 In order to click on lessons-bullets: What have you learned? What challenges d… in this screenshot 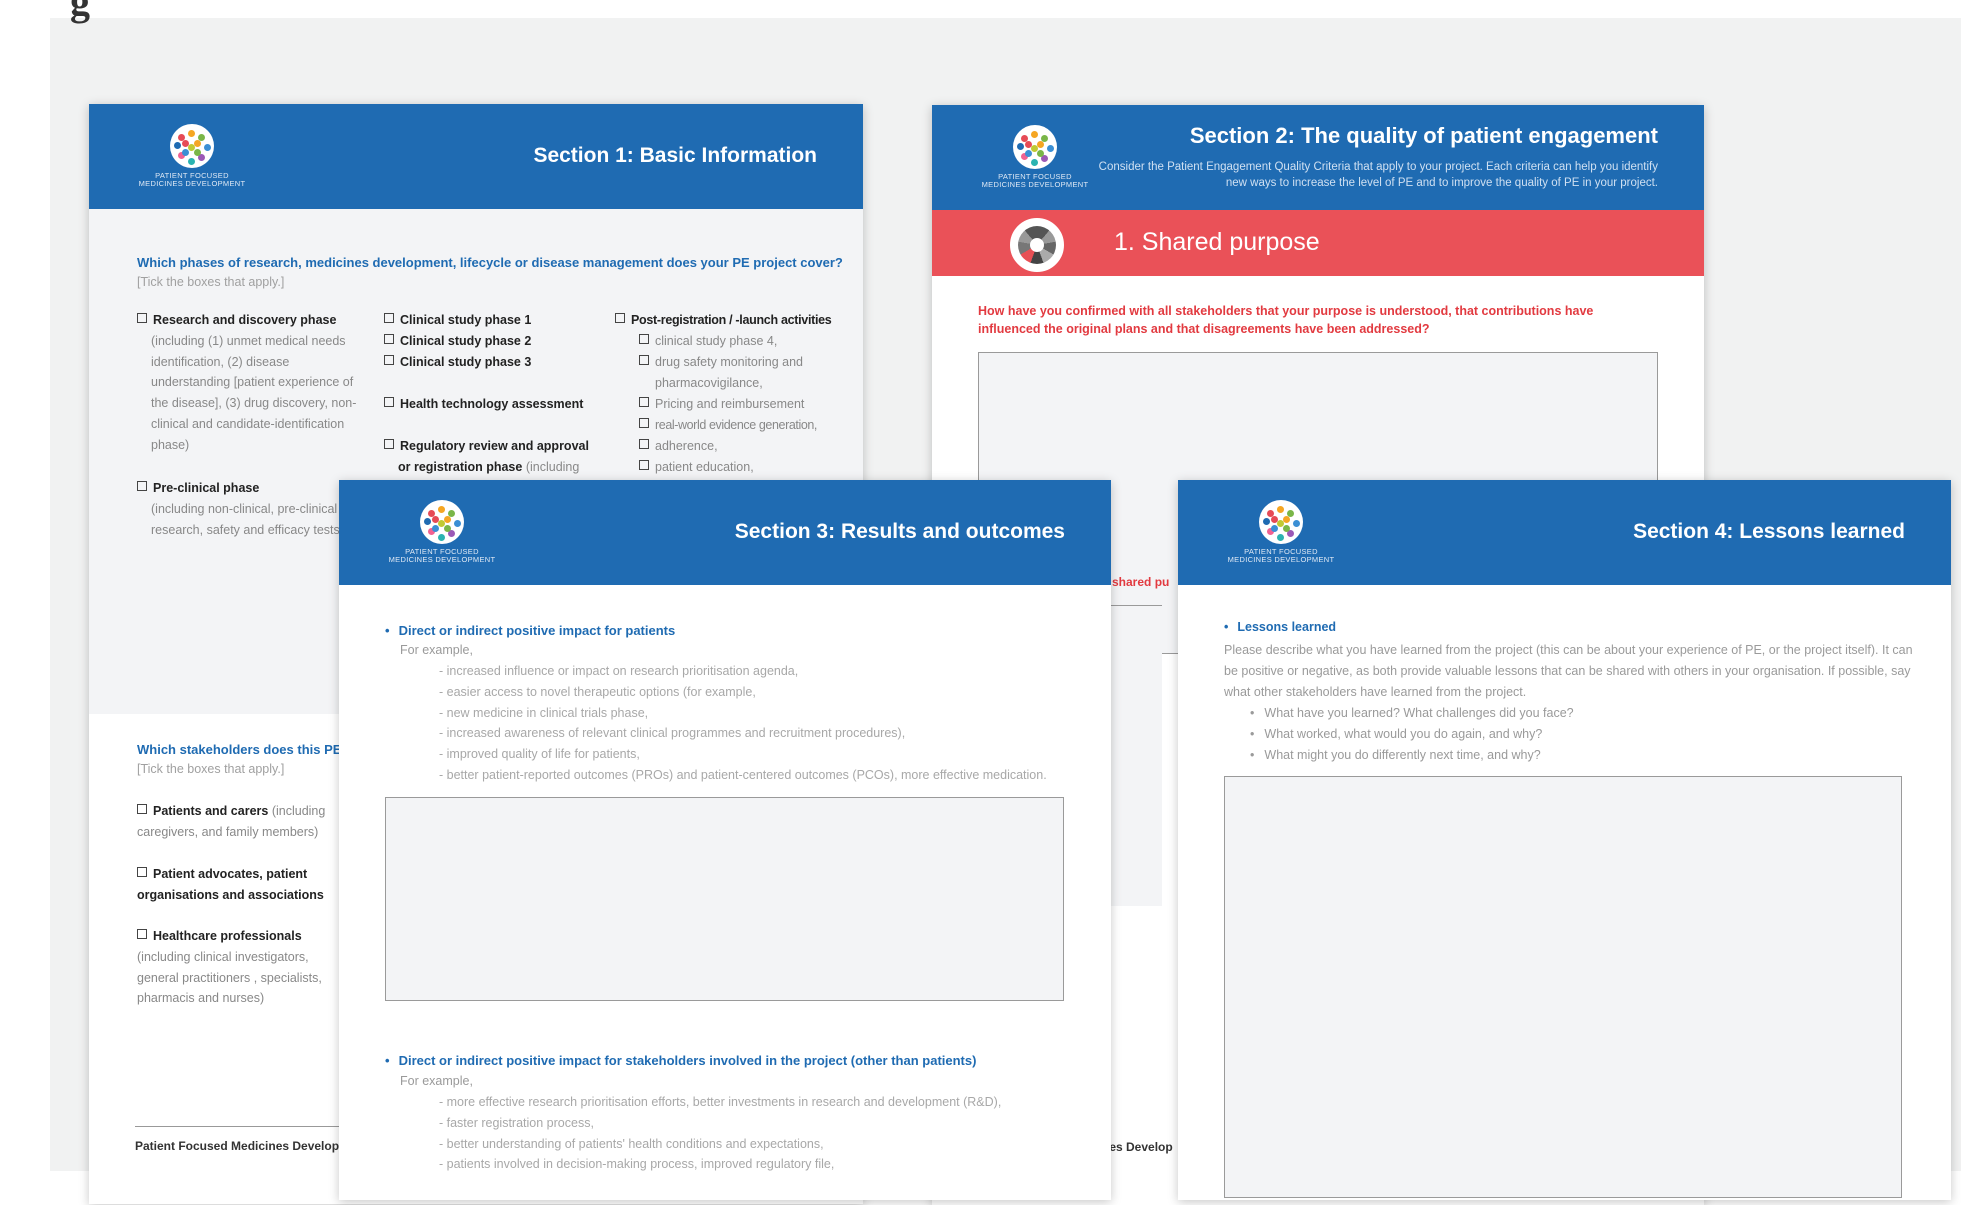, I will do `click(1412, 734)`.